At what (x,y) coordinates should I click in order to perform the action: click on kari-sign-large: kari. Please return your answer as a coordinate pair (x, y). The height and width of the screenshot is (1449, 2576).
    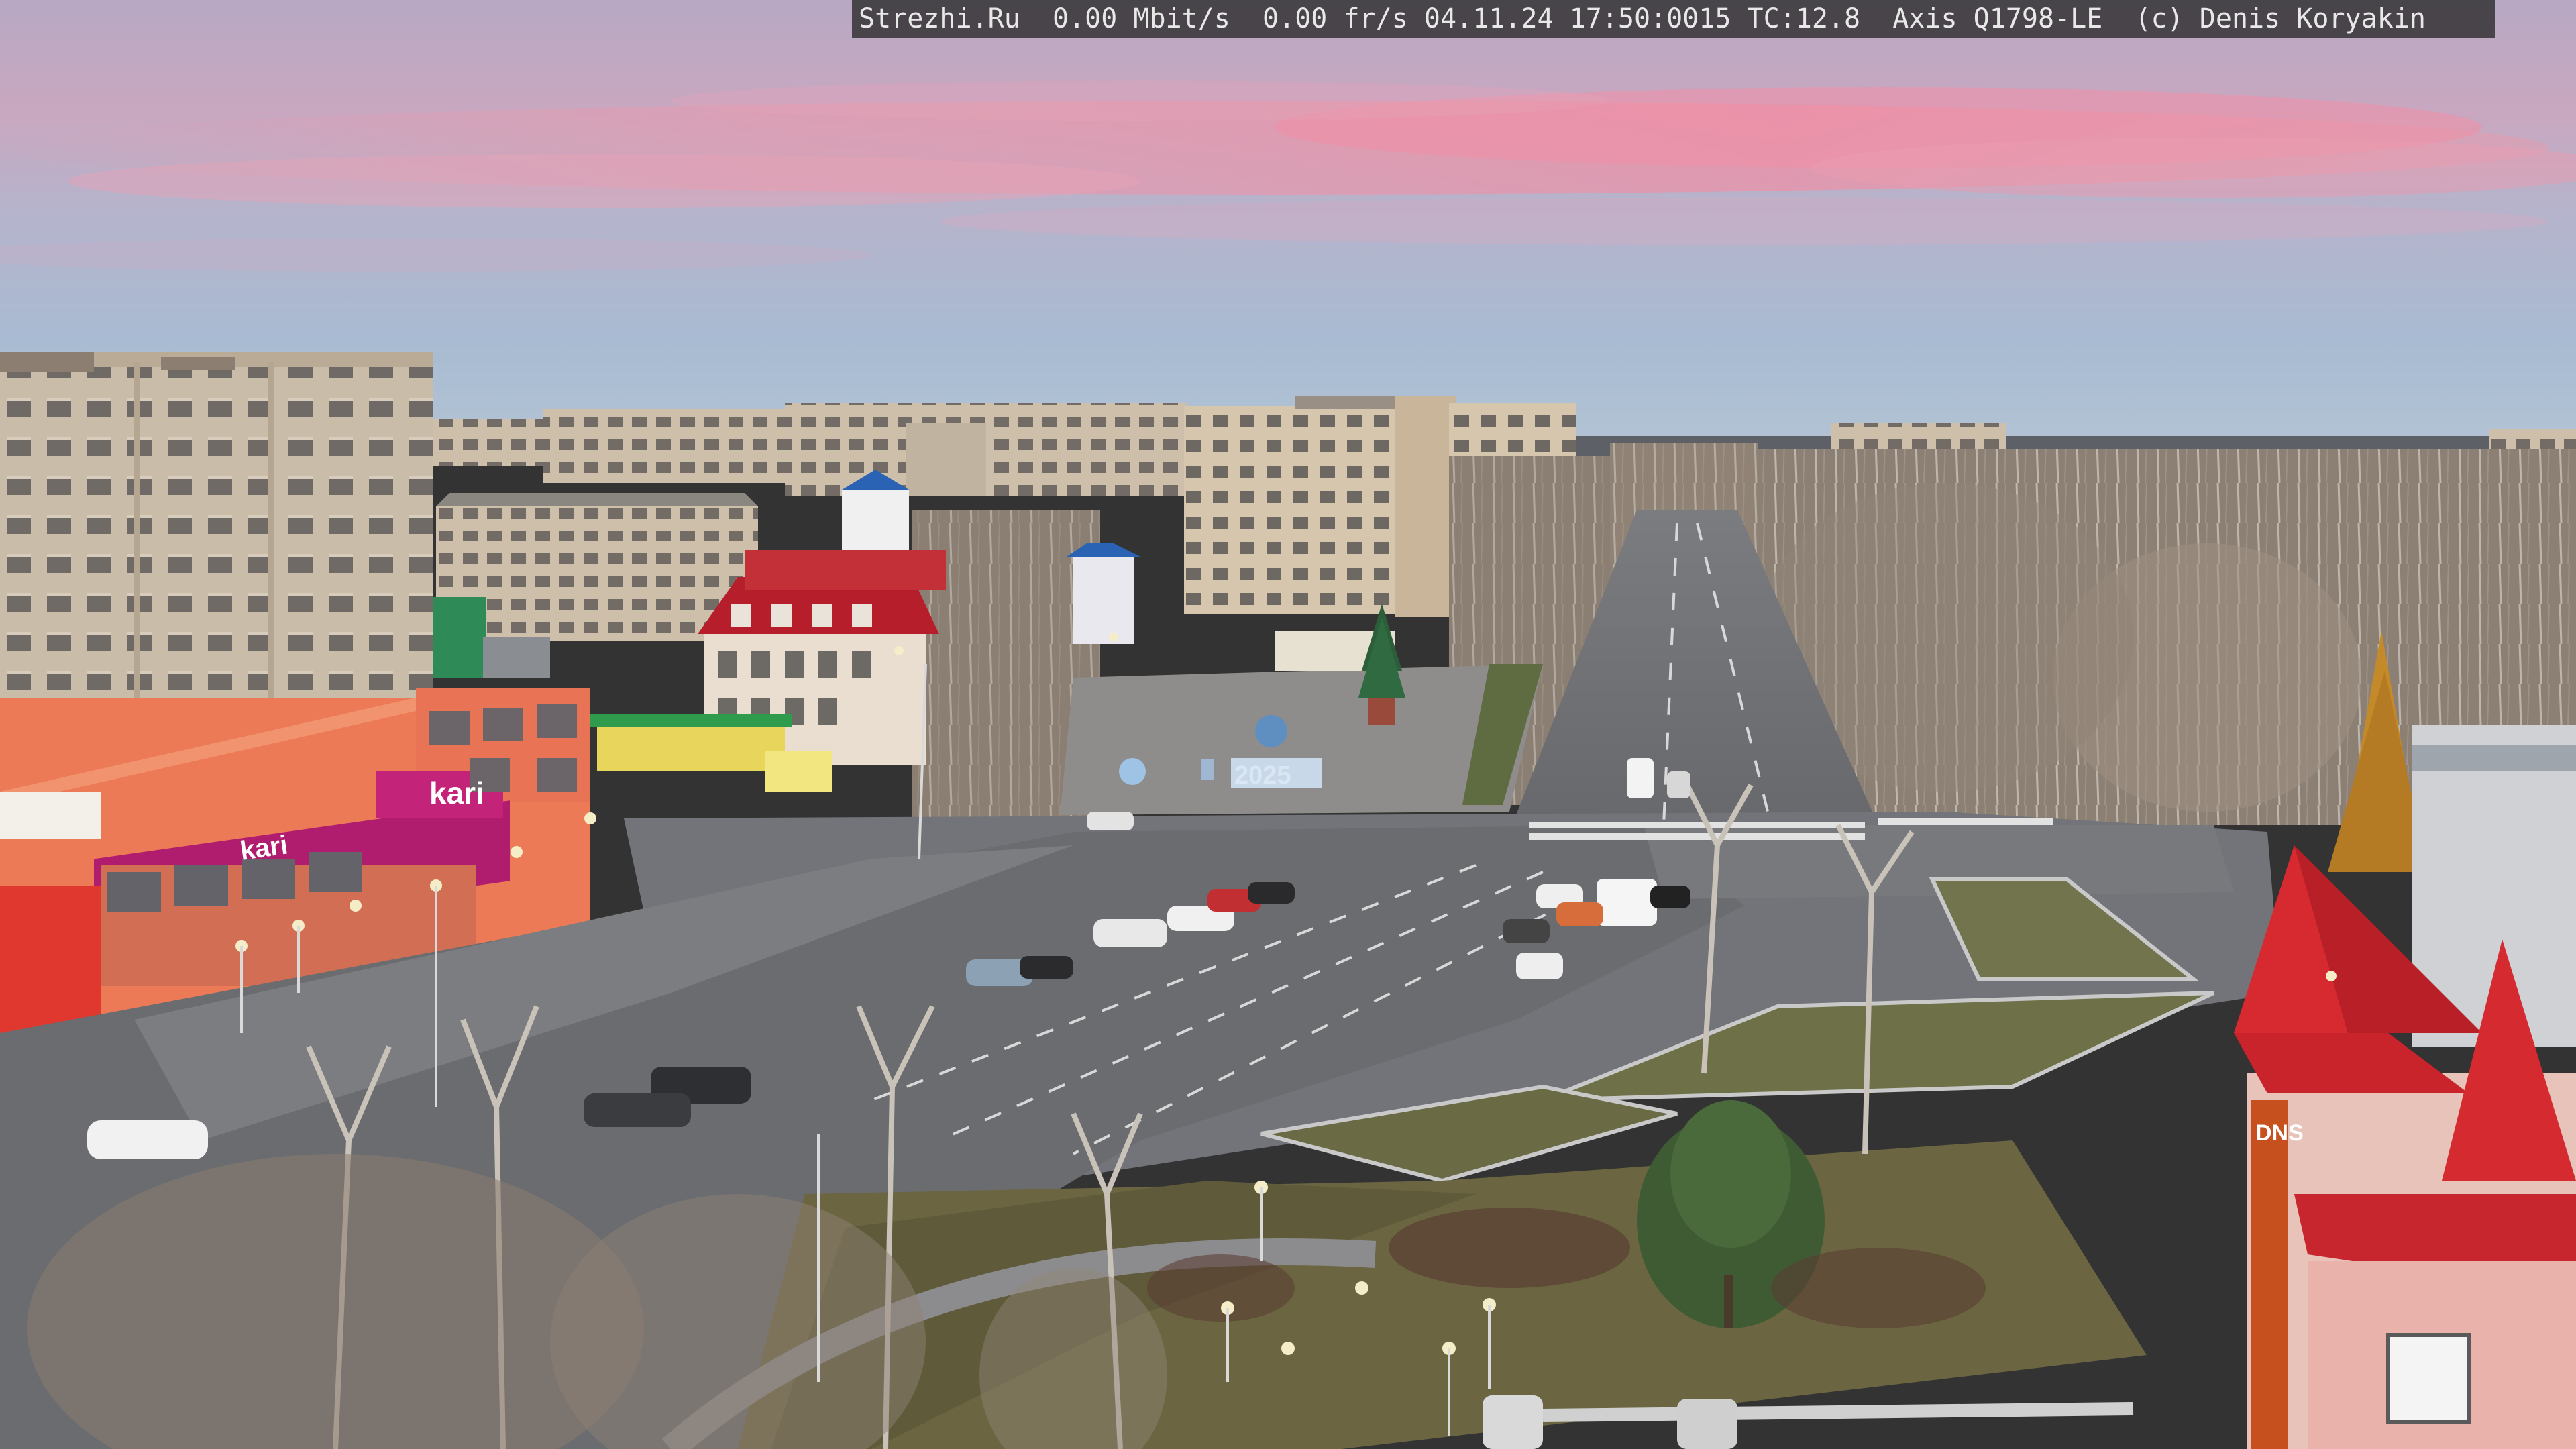
    Looking at the image, I should click on (456, 792).